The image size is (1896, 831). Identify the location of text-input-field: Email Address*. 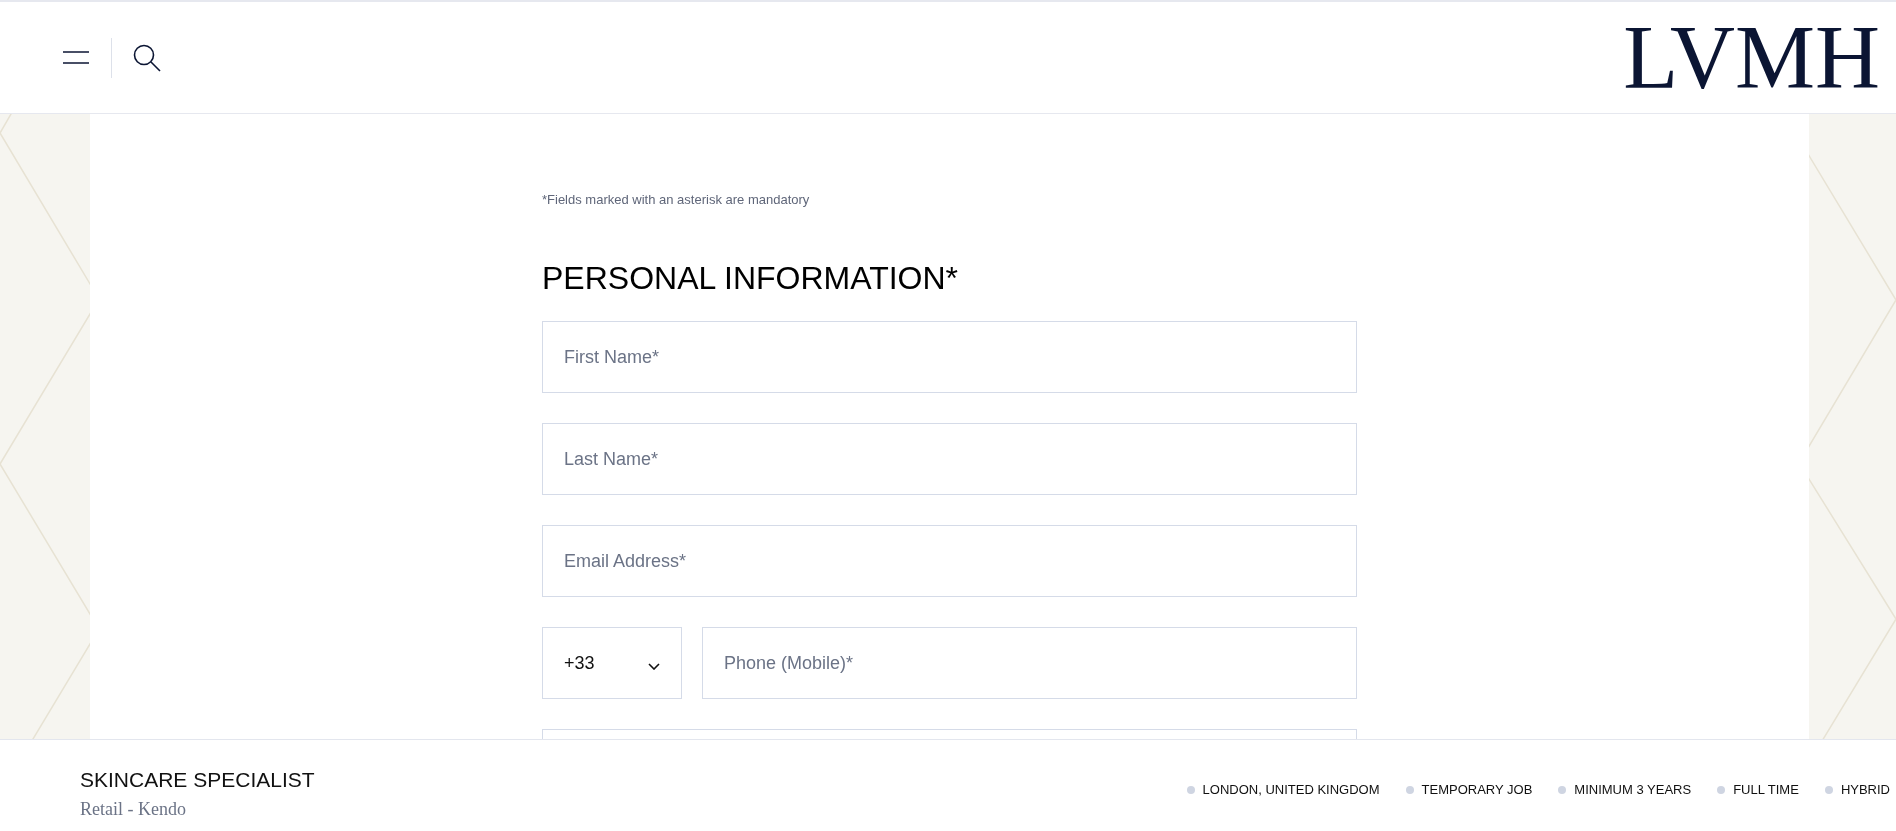
(949, 561).